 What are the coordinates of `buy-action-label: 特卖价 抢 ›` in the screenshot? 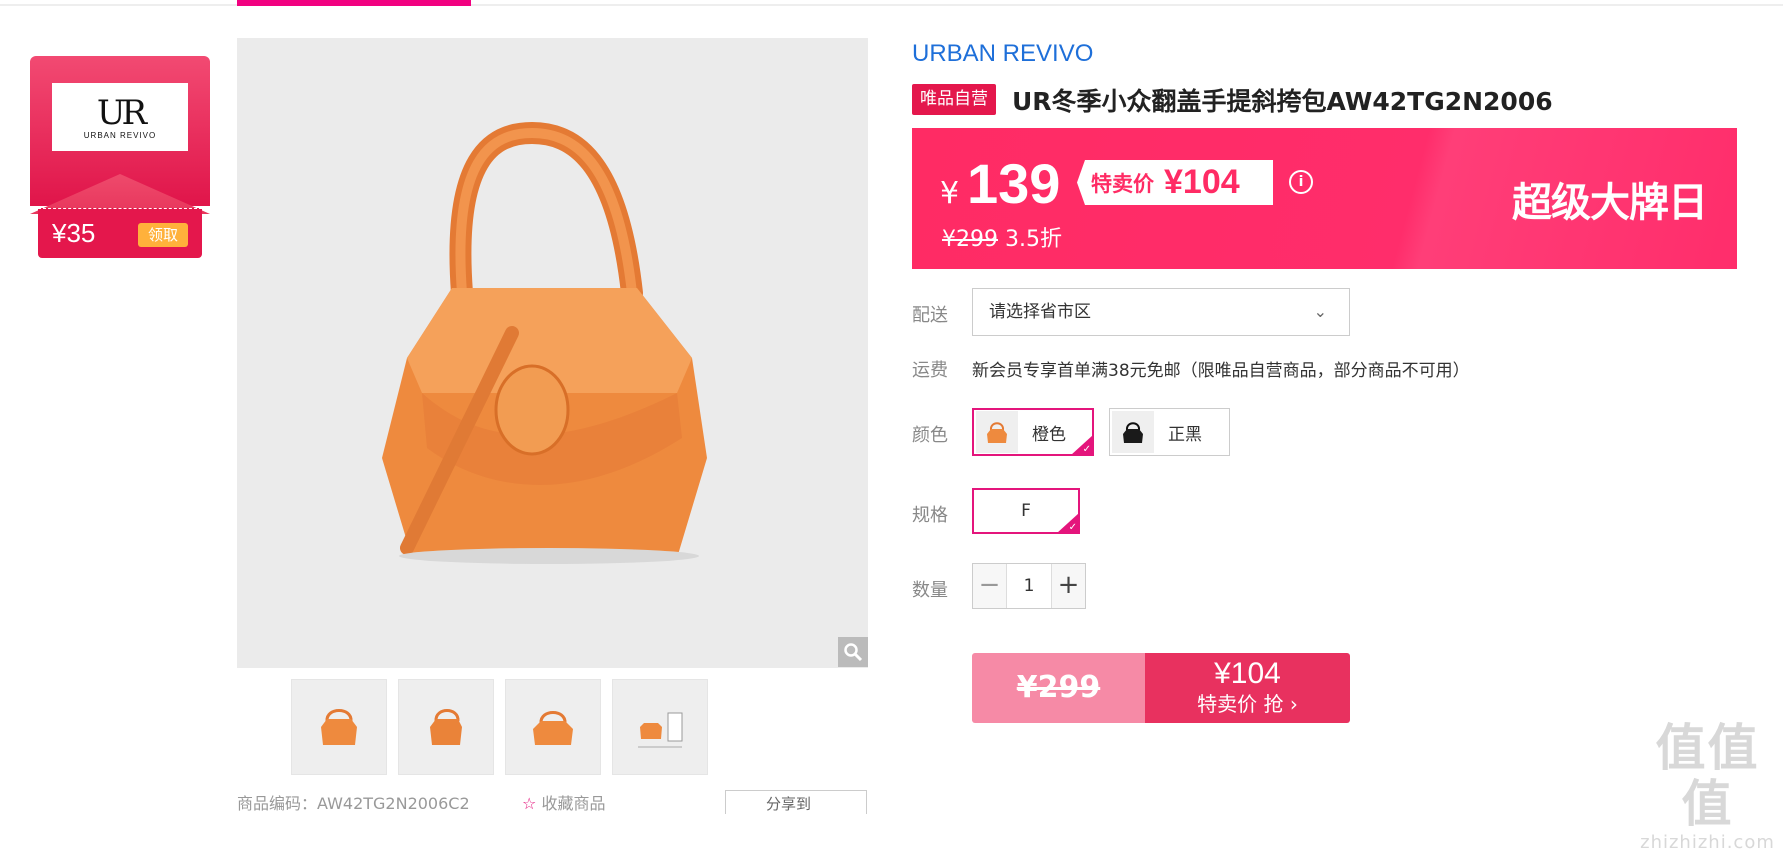 It's located at (1247, 704).